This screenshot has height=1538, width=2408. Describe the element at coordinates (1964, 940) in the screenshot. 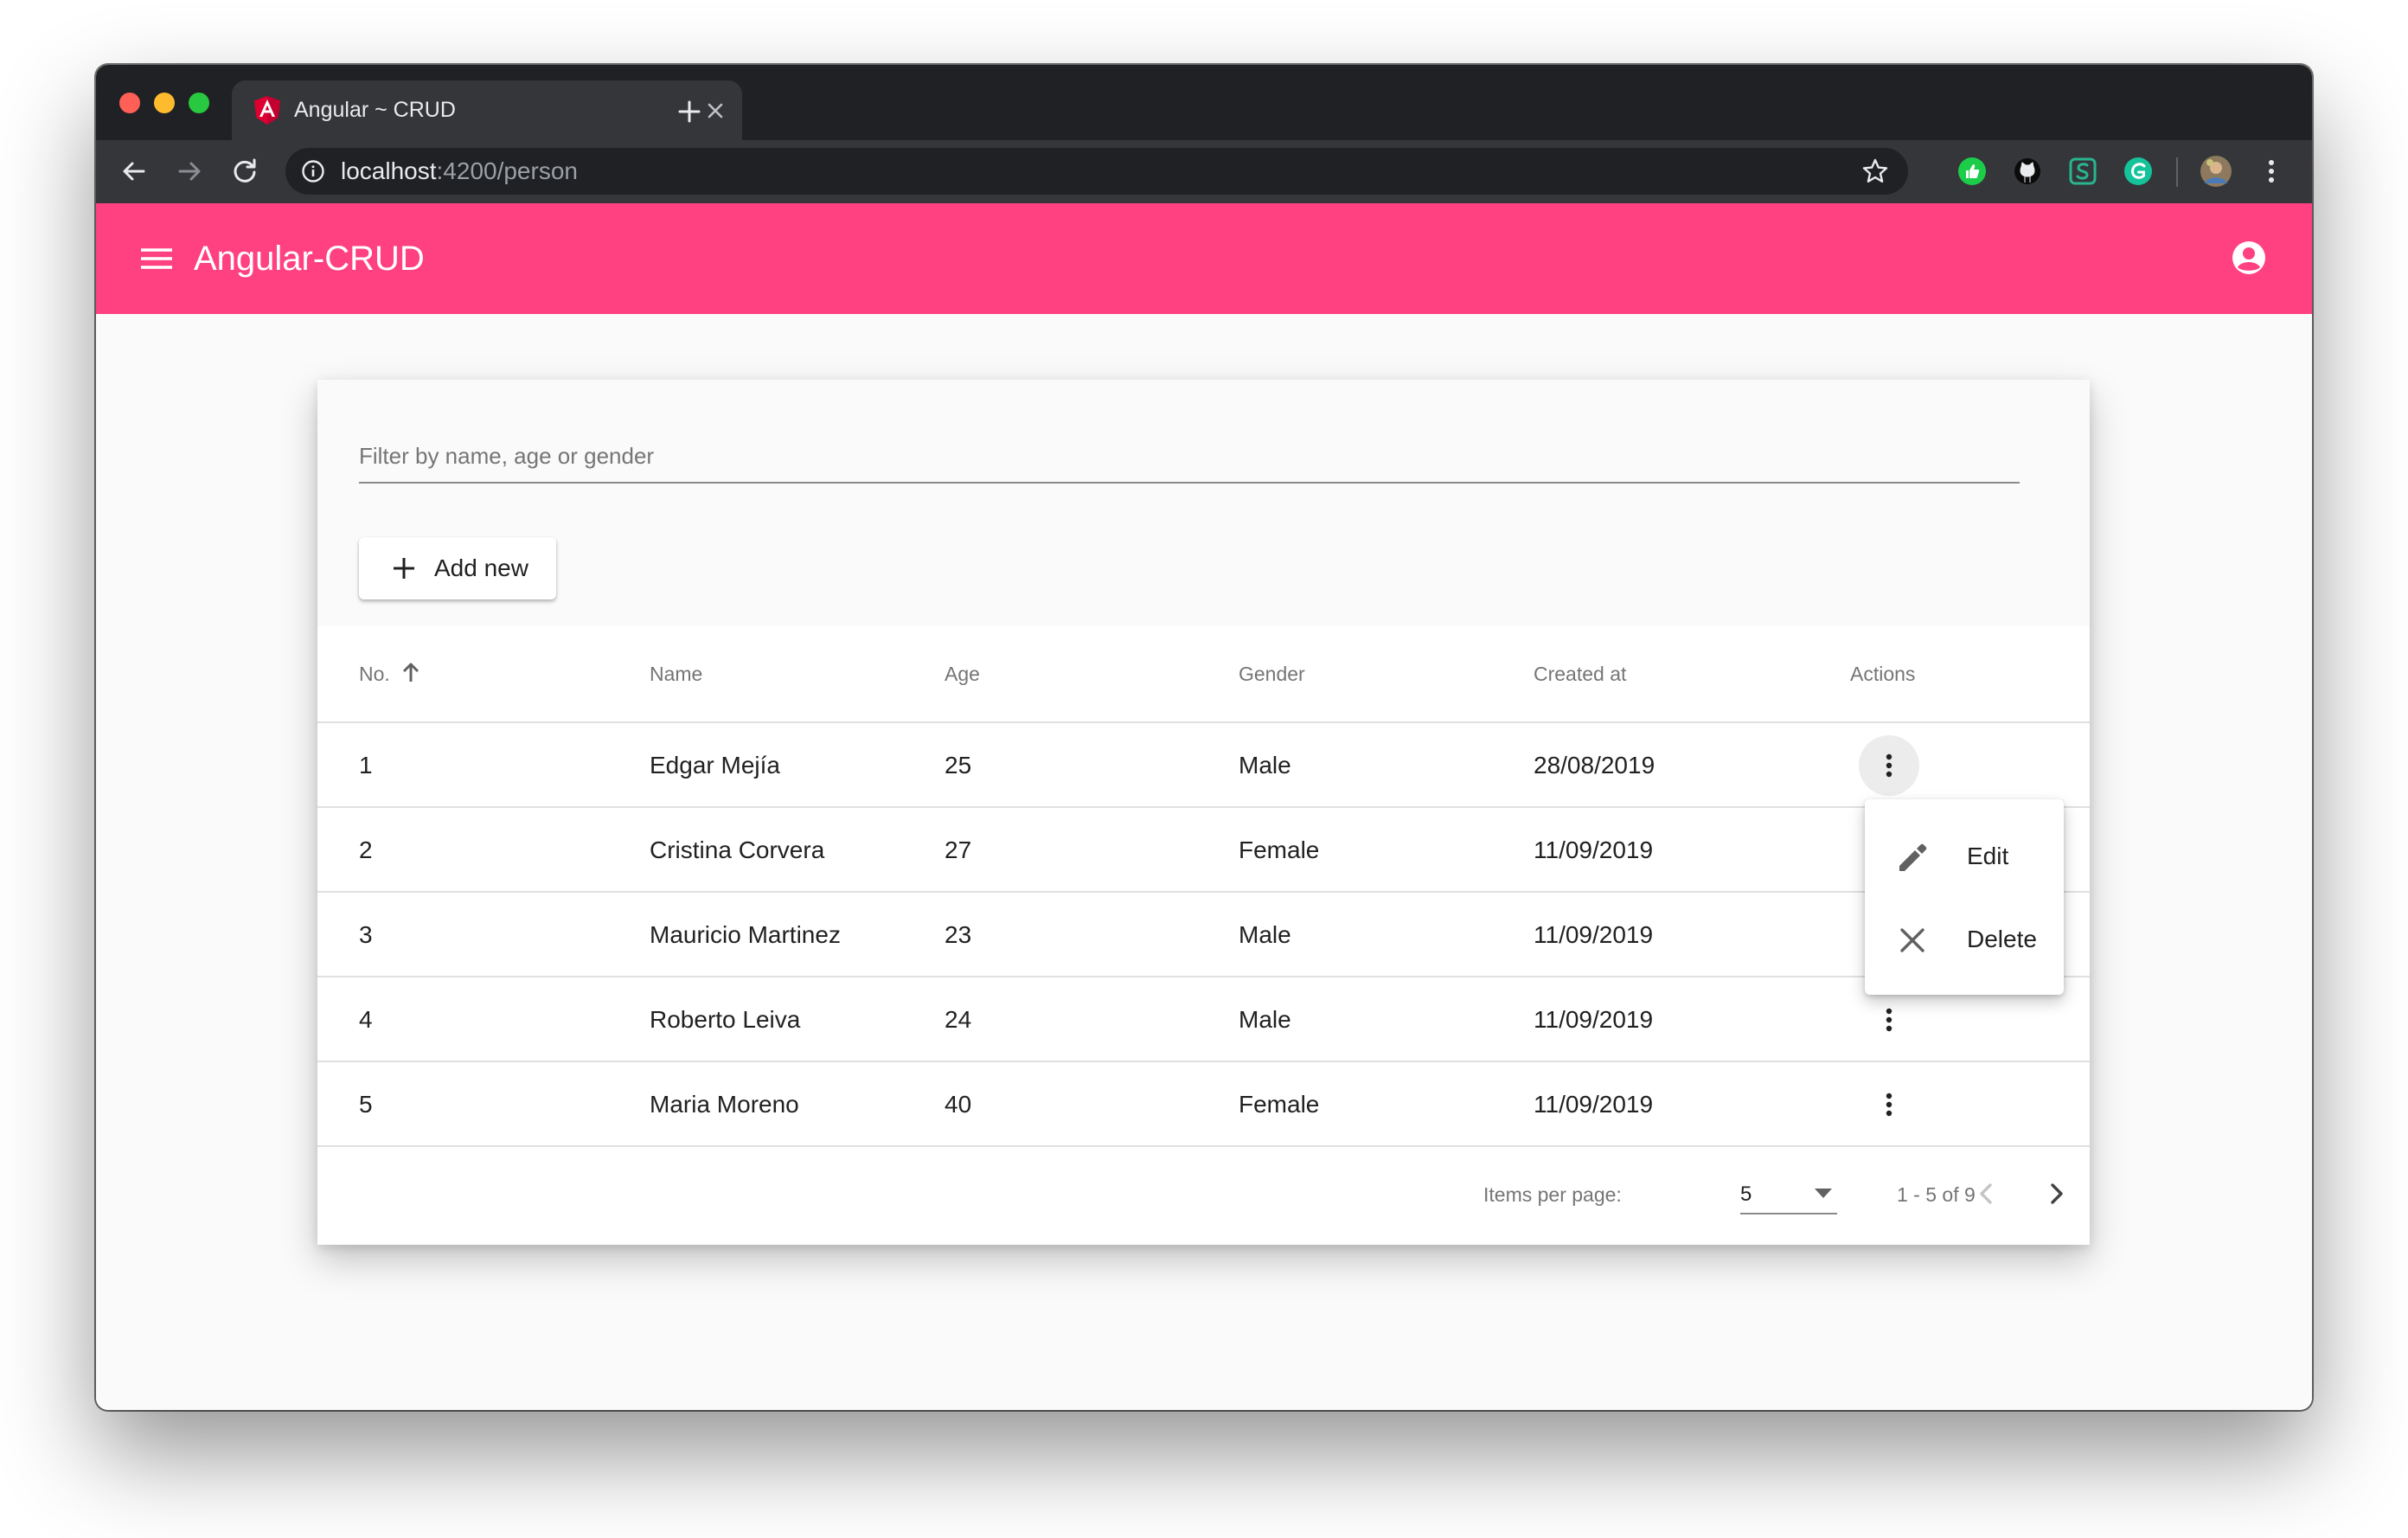

I see `menu-item-delete: Delete` at that location.